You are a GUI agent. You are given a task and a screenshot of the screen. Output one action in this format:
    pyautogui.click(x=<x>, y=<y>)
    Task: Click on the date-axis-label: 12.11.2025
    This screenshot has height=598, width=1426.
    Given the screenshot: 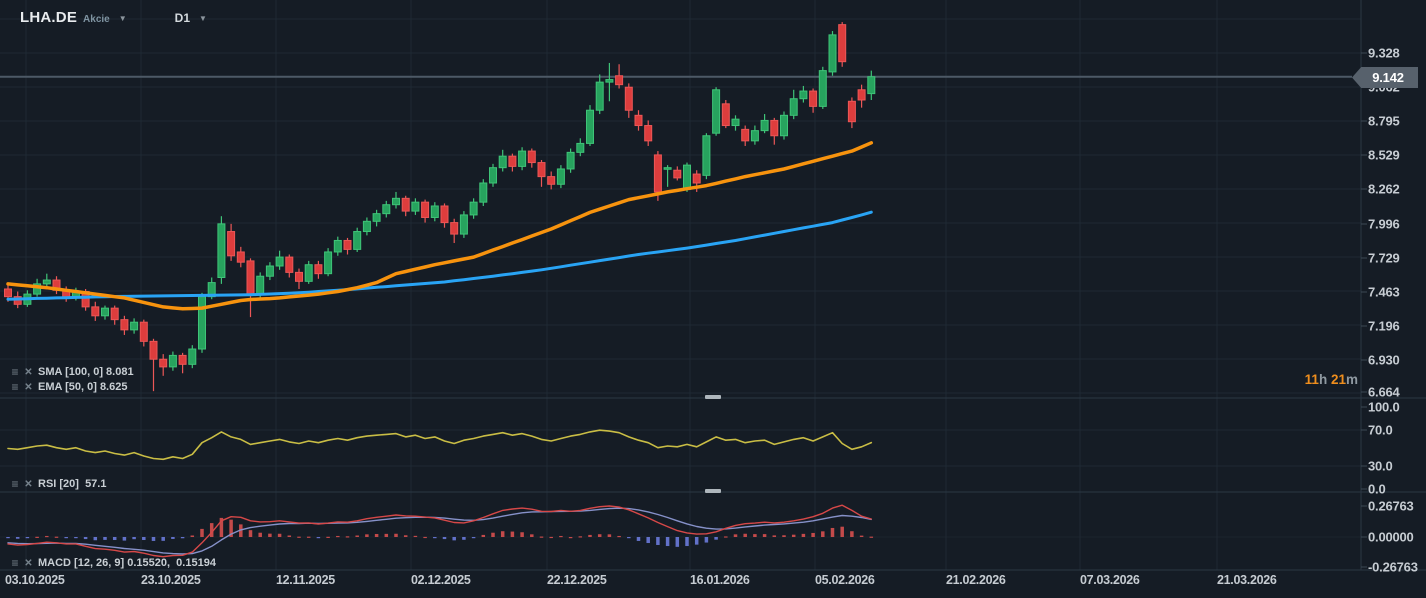 What is the action you would take?
    pyautogui.click(x=305, y=580)
    